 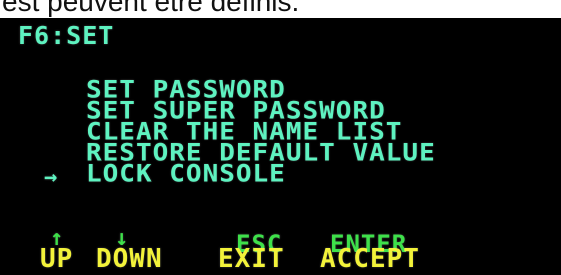 What do you see at coordinates (129, 259) in the screenshot?
I see `hint-down-label: DOWN` at bounding box center [129, 259].